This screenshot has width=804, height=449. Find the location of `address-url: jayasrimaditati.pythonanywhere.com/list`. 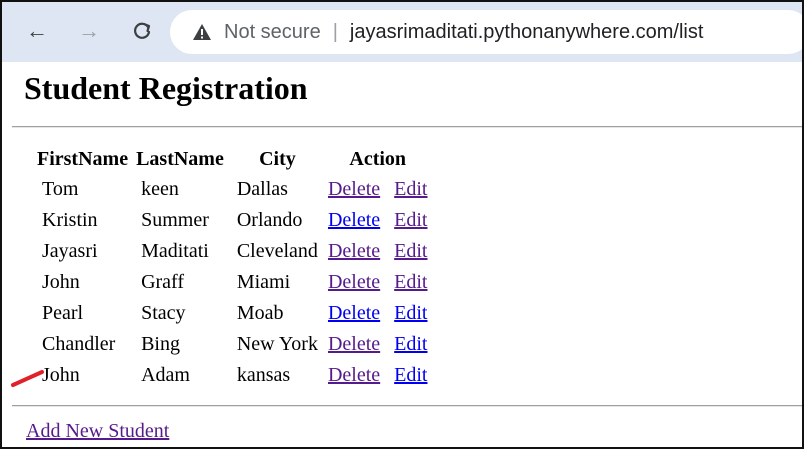

address-url: jayasrimaditati.pythonanywhere.com/list is located at coordinates (527, 32).